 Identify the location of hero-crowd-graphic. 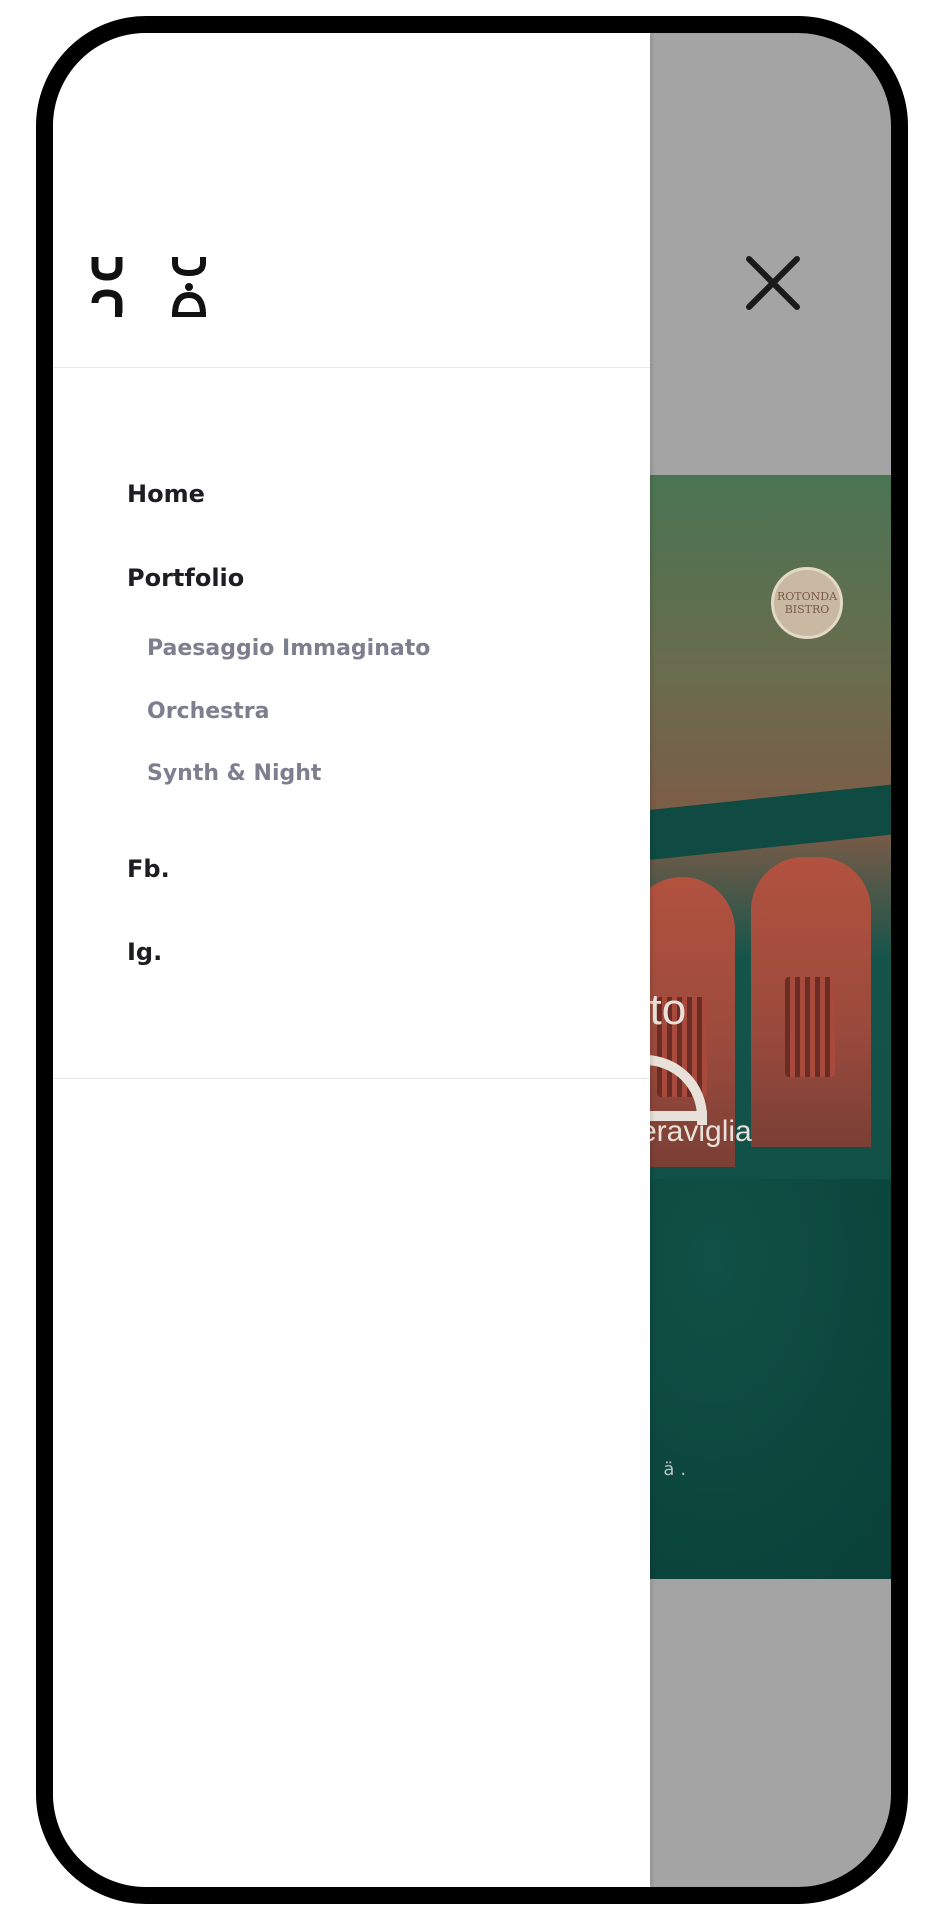
(757, 1379).